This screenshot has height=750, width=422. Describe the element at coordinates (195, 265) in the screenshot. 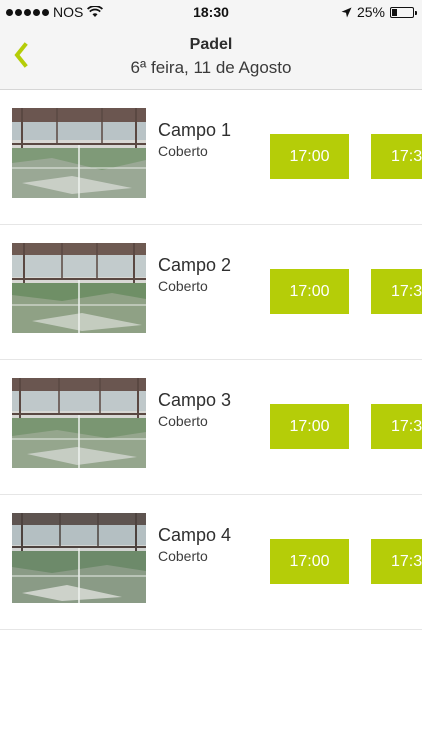

I see `court-name: Campo 2` at that location.